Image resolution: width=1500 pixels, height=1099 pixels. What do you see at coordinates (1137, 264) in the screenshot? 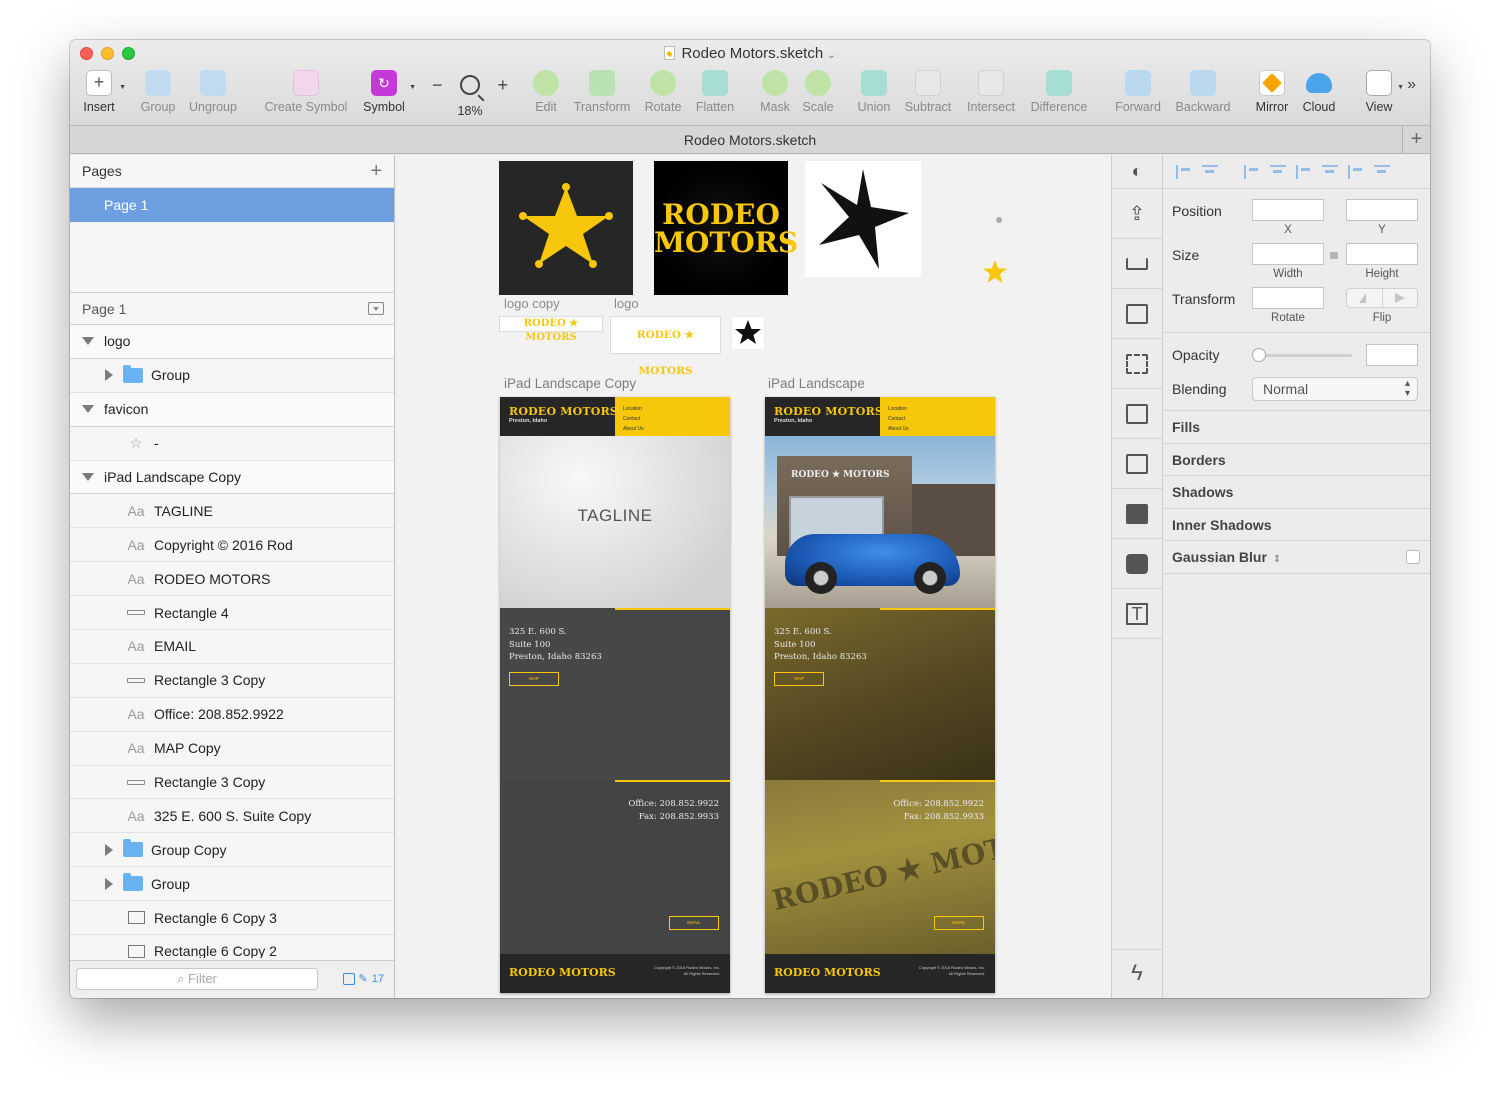
I see `layers-style-button` at bounding box center [1137, 264].